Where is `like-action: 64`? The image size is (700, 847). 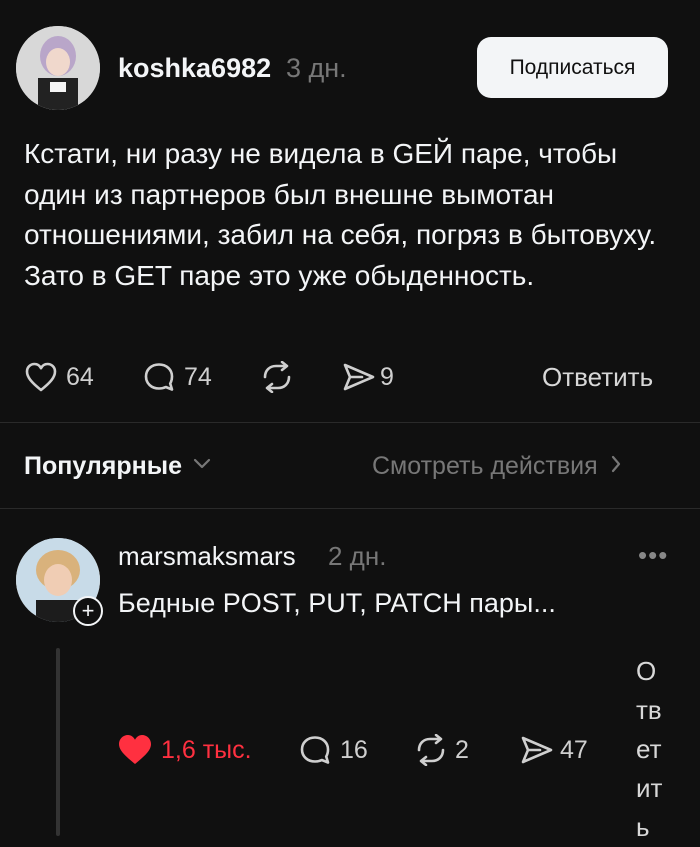
like-action: 64 is located at coordinates (59, 377).